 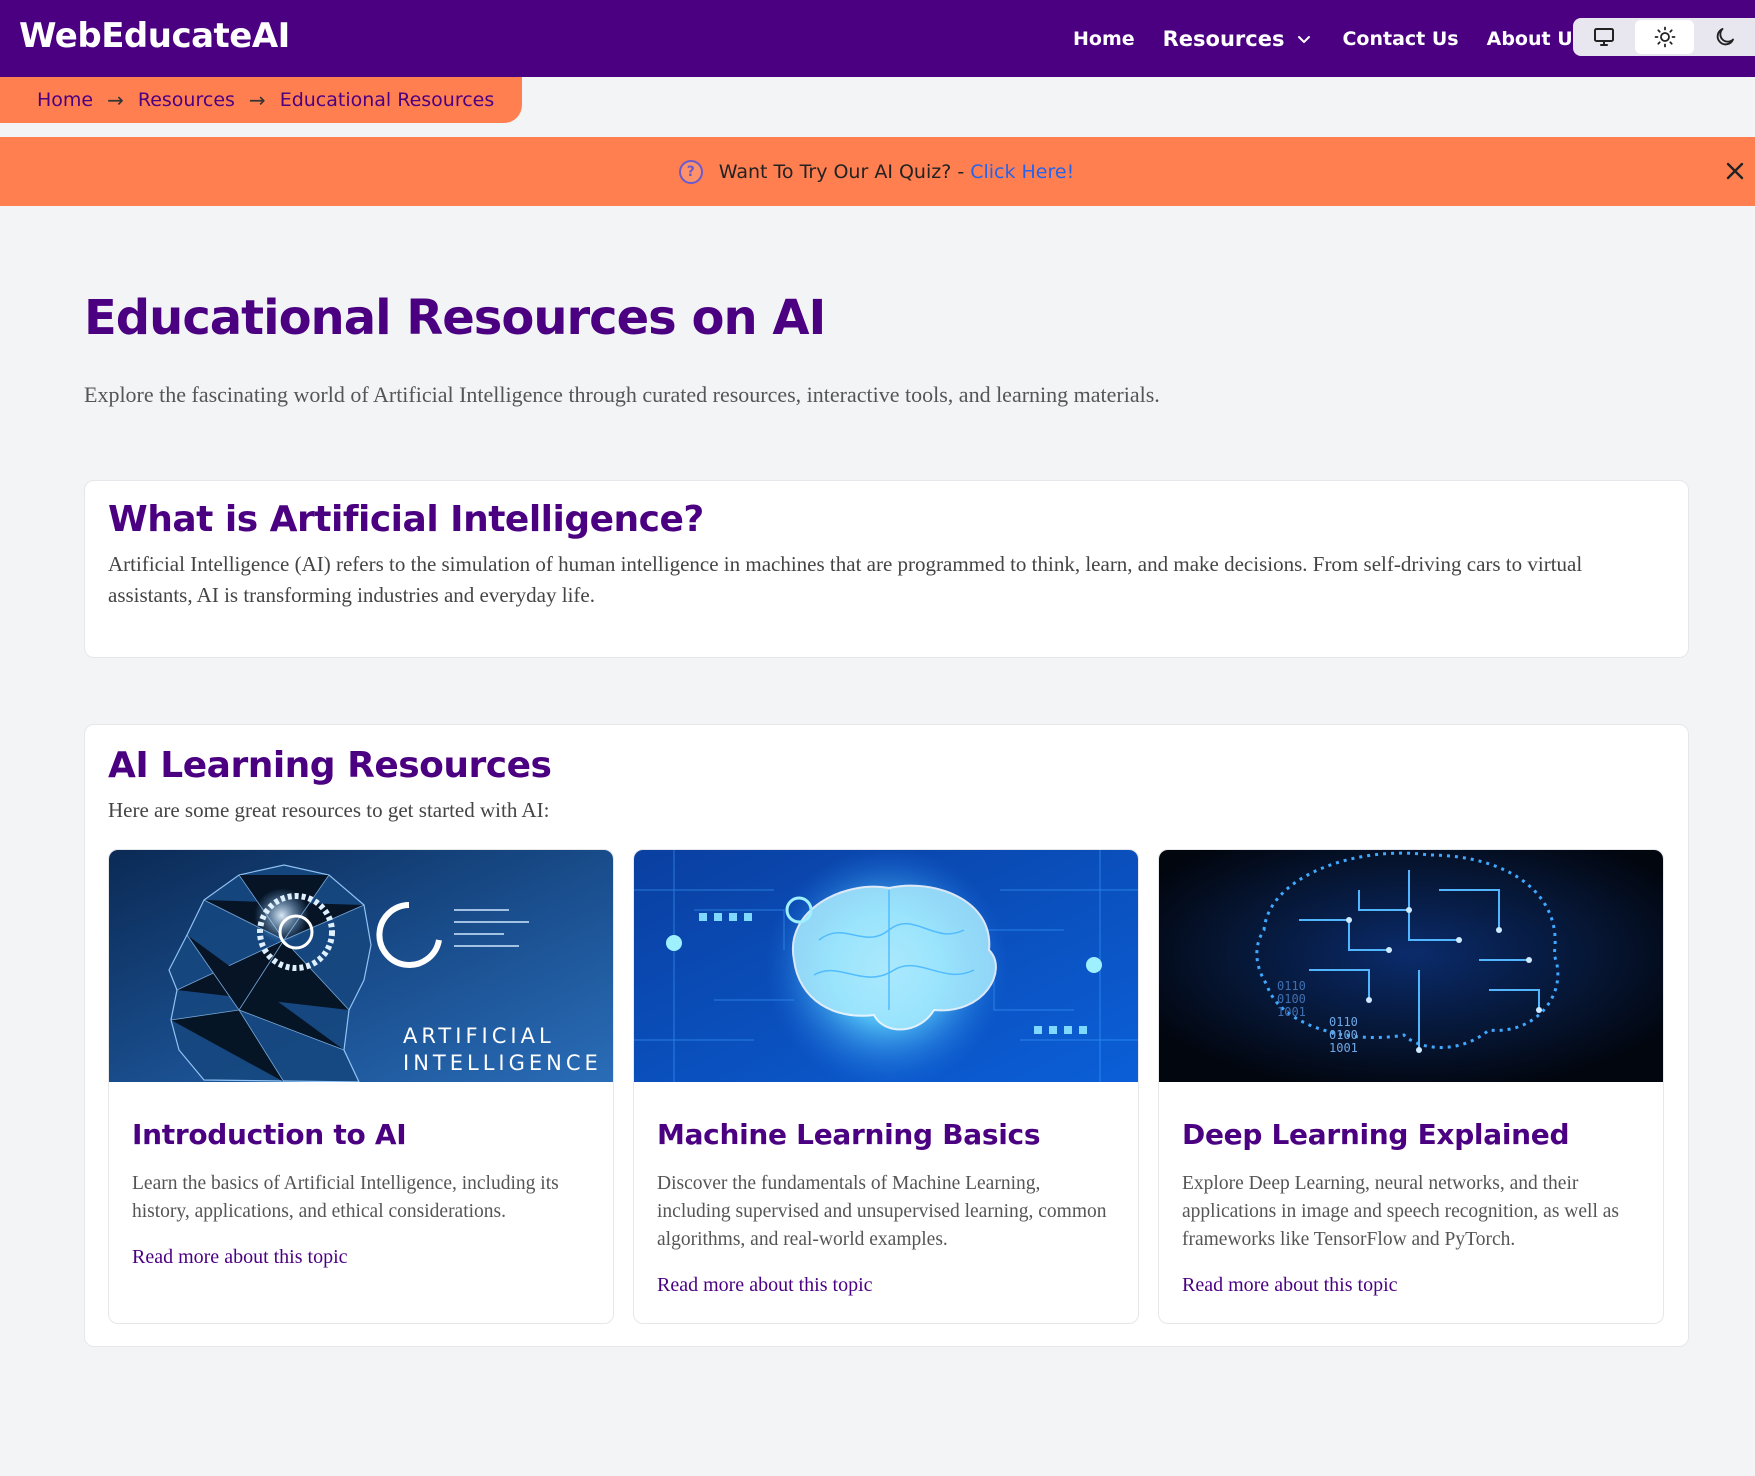 I want to click on close-icon, so click(x=1735, y=171).